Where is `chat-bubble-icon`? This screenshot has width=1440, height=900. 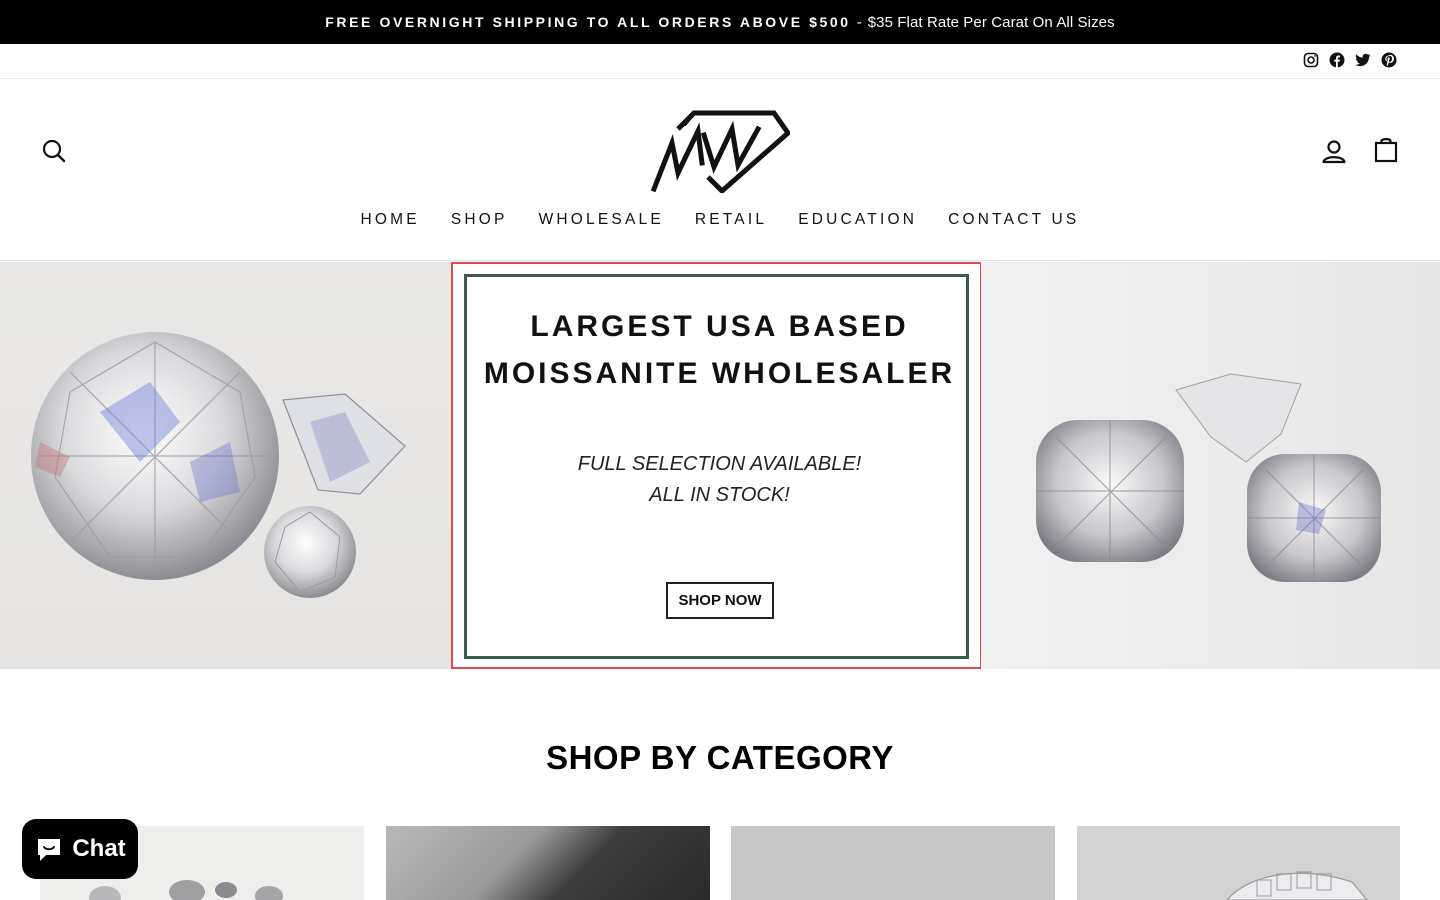
chat-bubble-icon is located at coordinates (49, 850).